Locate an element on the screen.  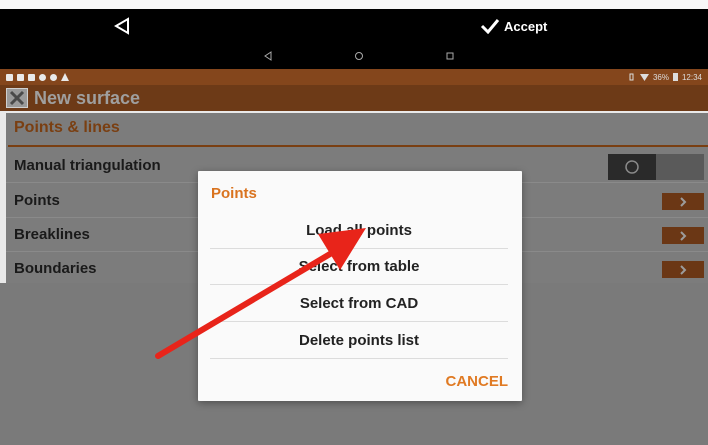
vibrate-icon is located at coordinates (631, 77).